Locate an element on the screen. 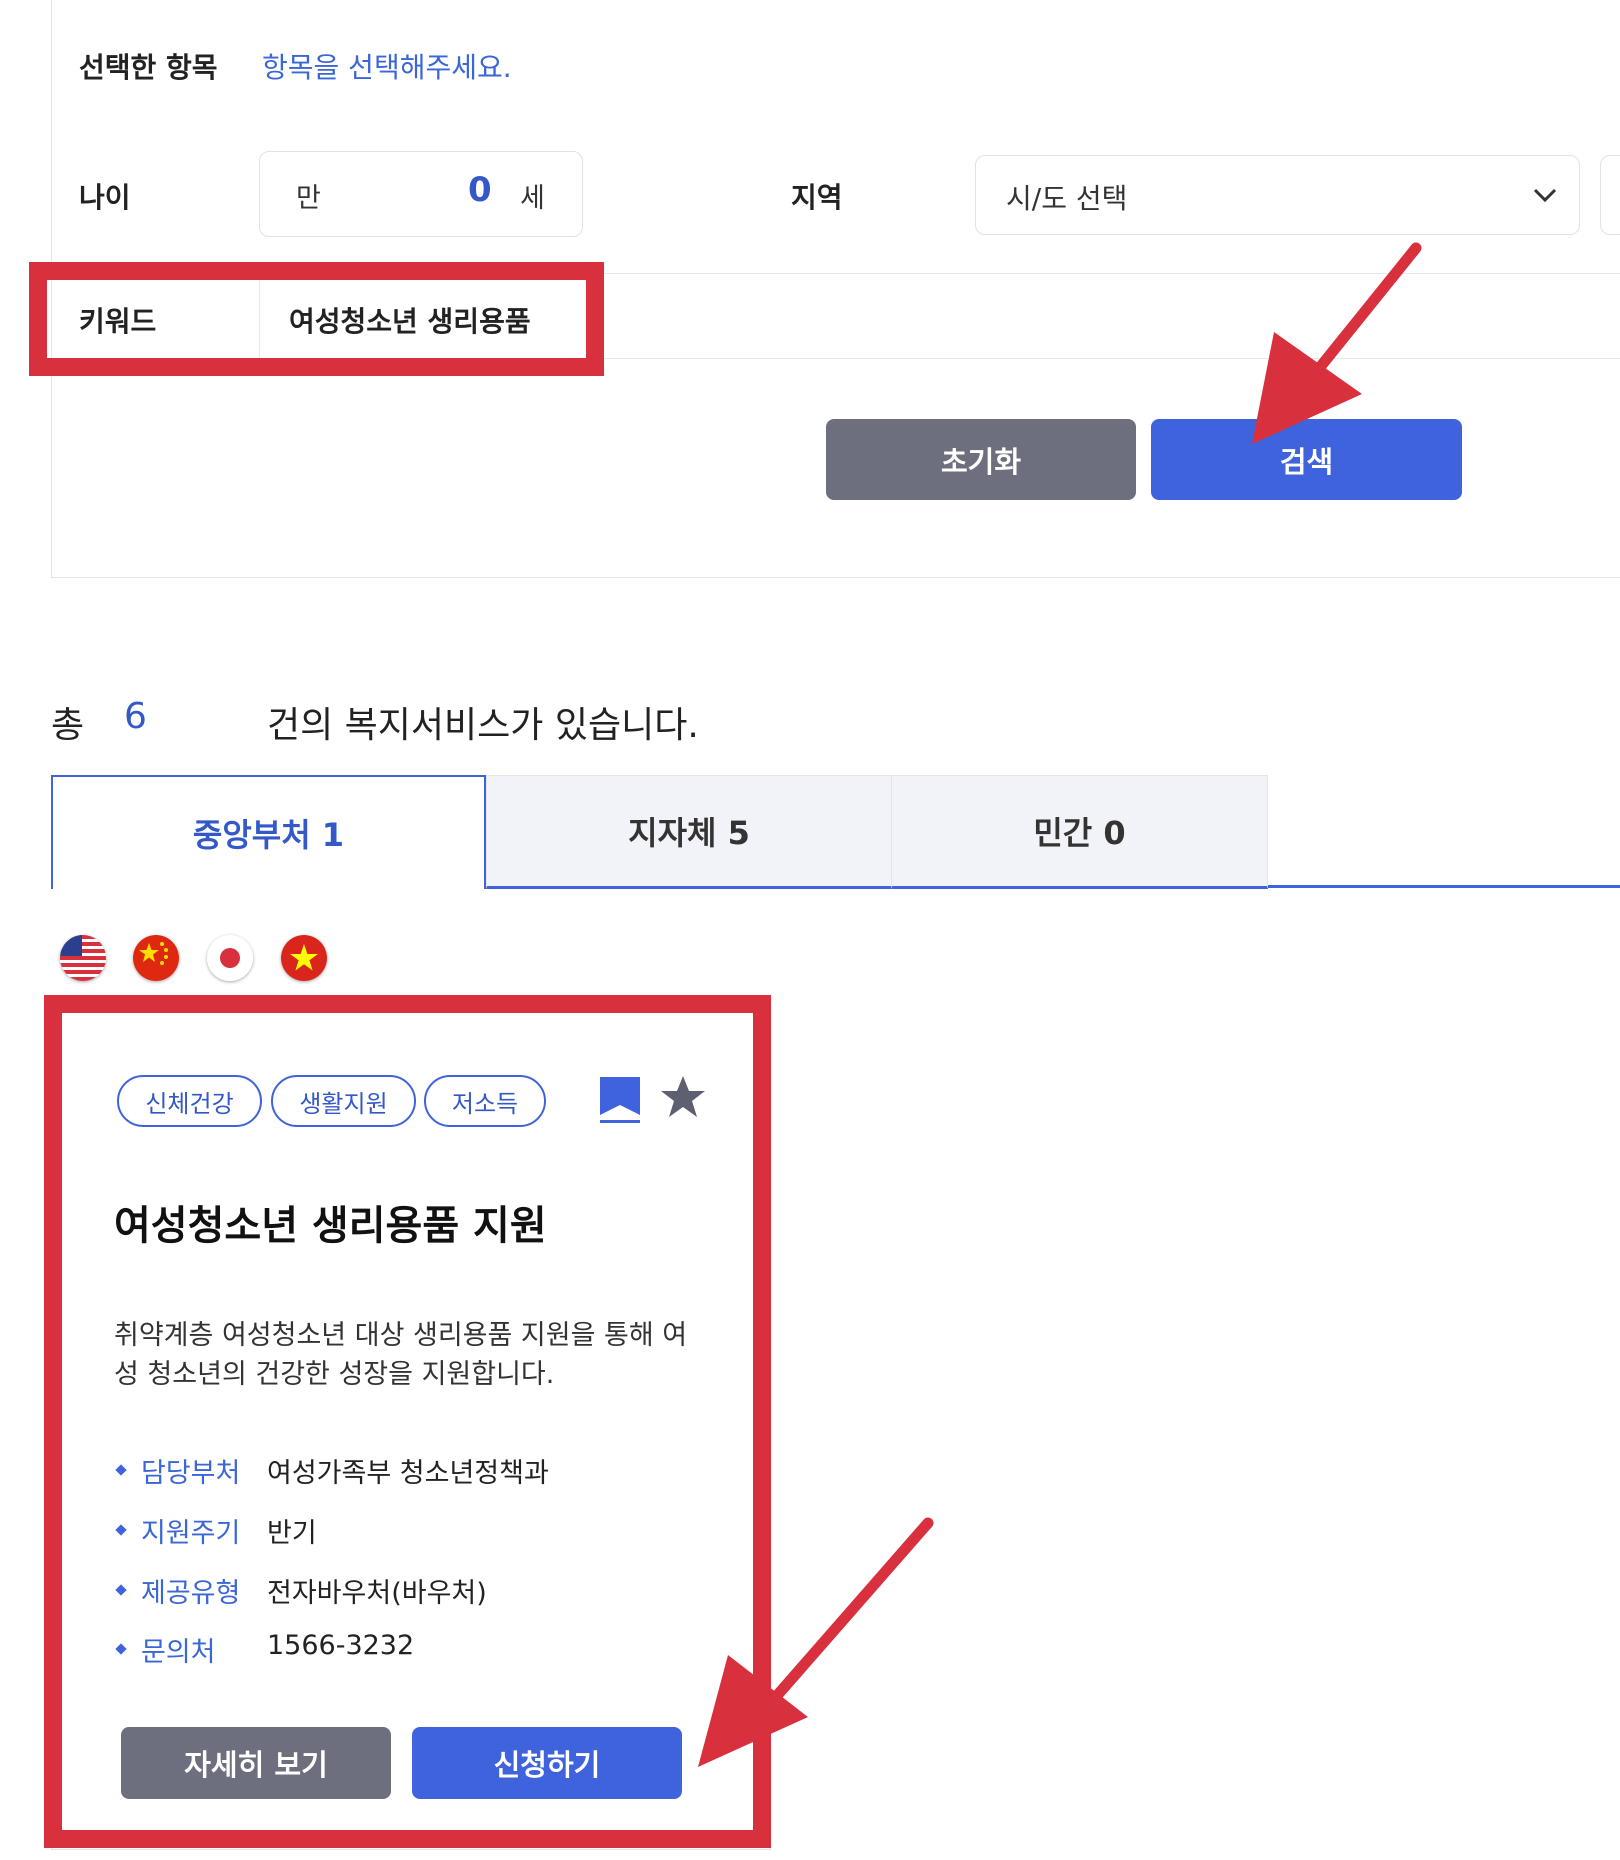  chevron-down-icon is located at coordinates (1545, 195).